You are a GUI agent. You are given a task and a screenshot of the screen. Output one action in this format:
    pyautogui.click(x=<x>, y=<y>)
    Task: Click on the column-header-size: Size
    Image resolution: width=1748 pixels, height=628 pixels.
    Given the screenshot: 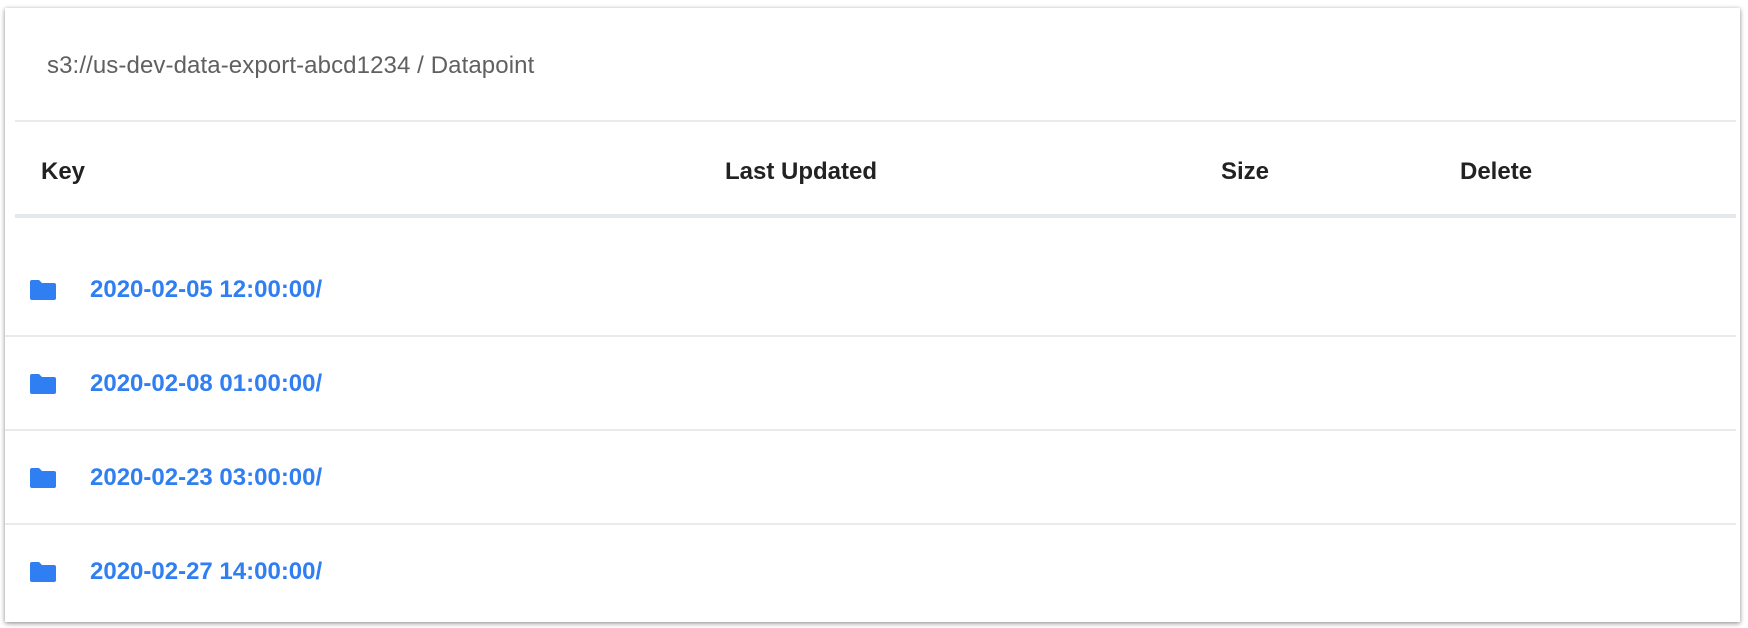 What is the action you would take?
    pyautogui.click(x=1245, y=171)
    